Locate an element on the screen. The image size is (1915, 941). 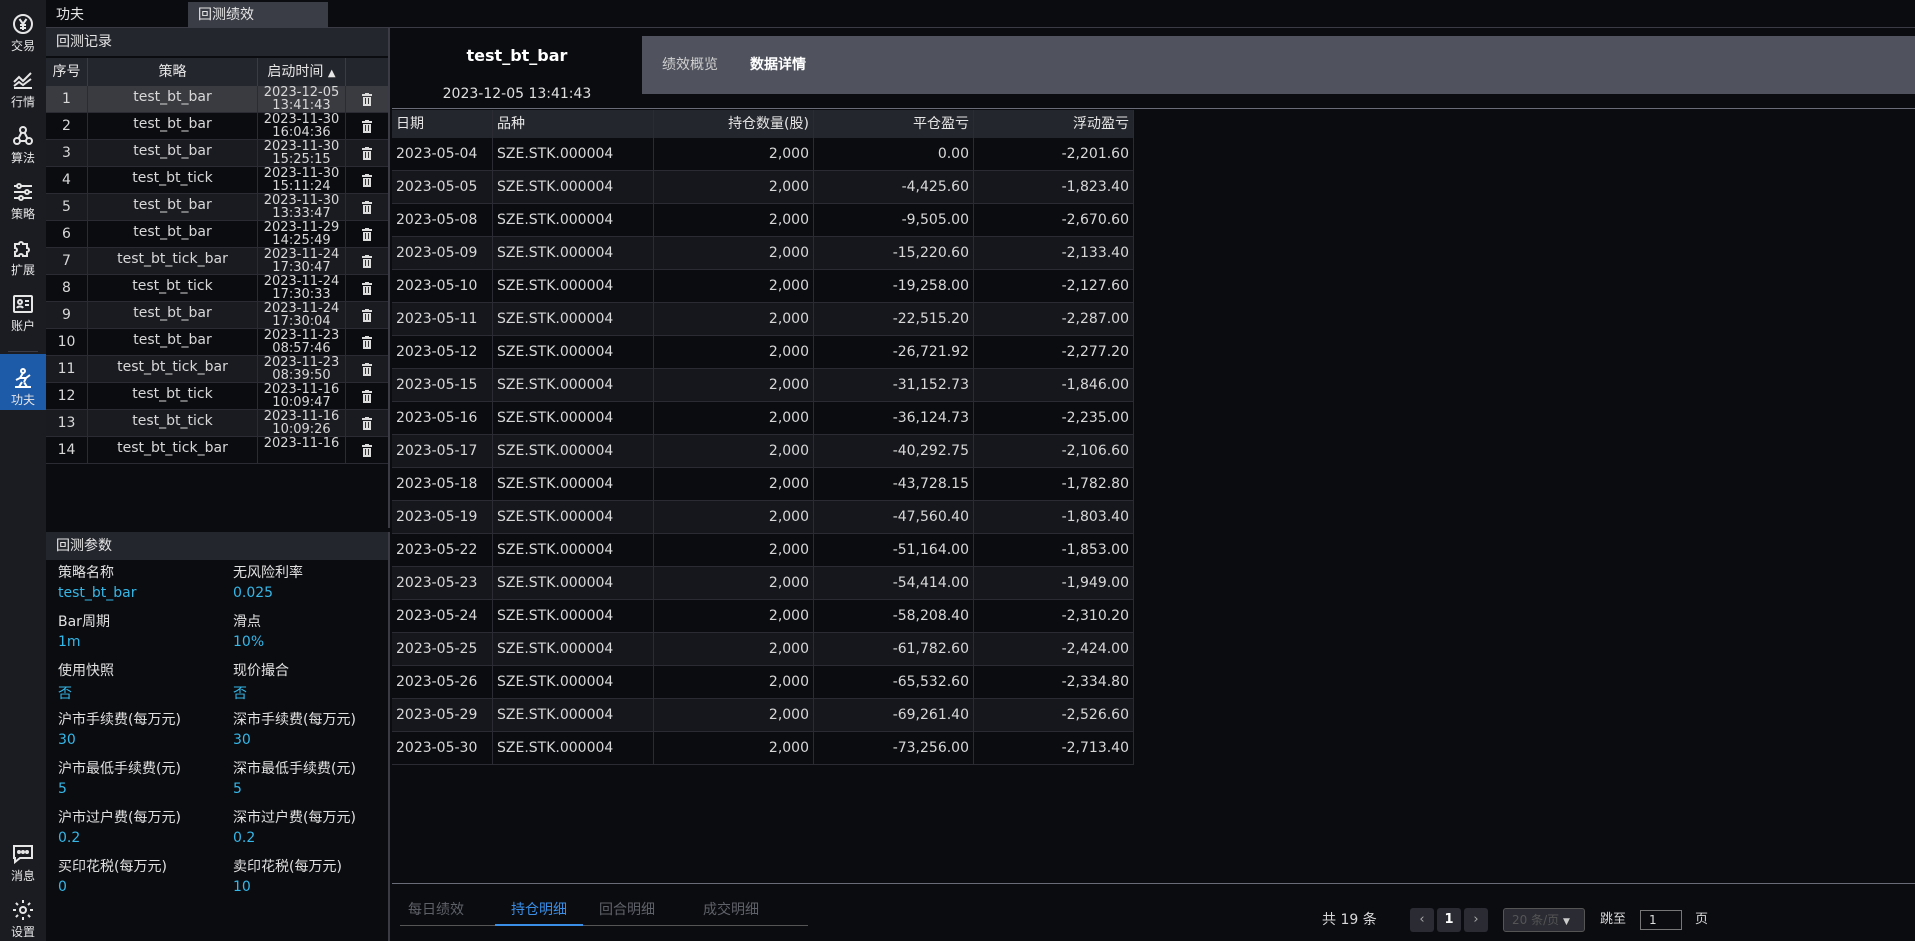
table-row: 14 test_bt_tick_bar 2023-11-16 is located at coordinates (217, 450).